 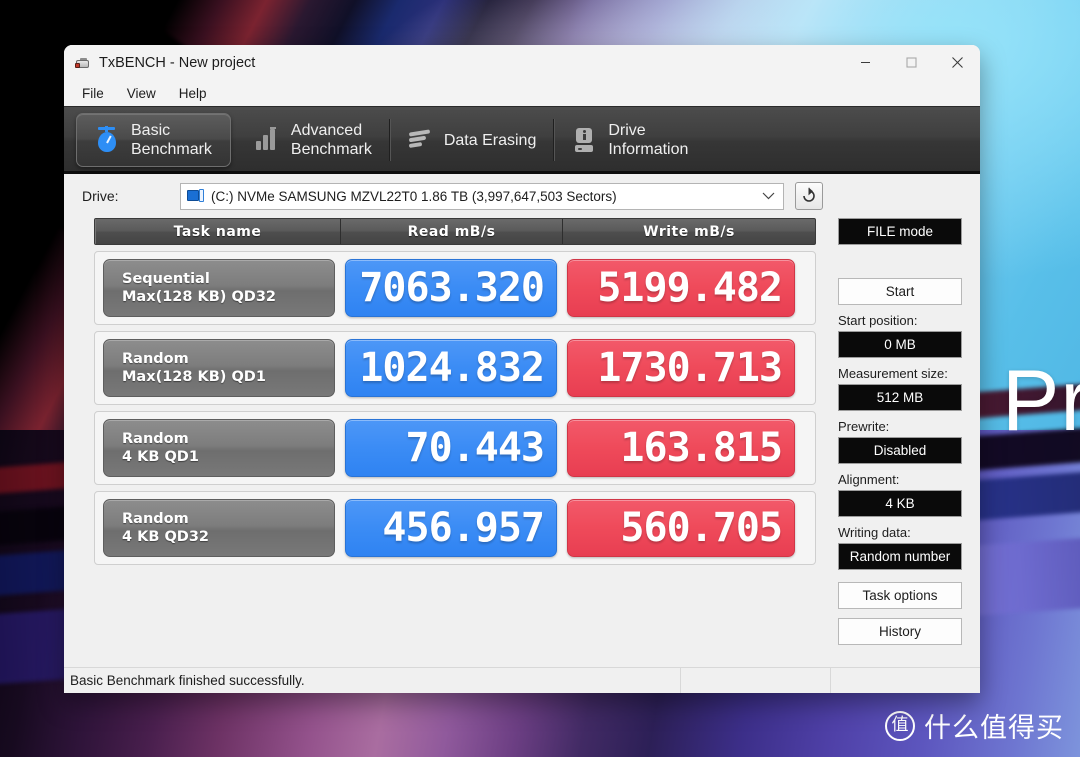 I want to click on file-mode-button: FILE mode, so click(x=900, y=231).